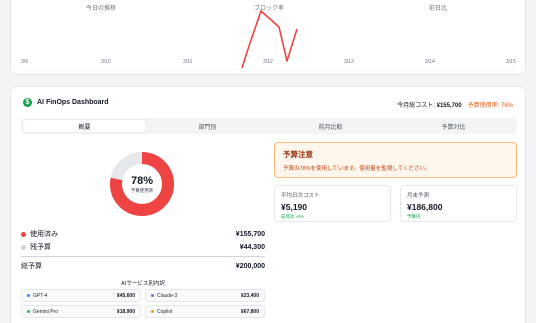  Describe the element at coordinates (511, 62) in the screenshot. I see `x-tick: 3/15` at that location.